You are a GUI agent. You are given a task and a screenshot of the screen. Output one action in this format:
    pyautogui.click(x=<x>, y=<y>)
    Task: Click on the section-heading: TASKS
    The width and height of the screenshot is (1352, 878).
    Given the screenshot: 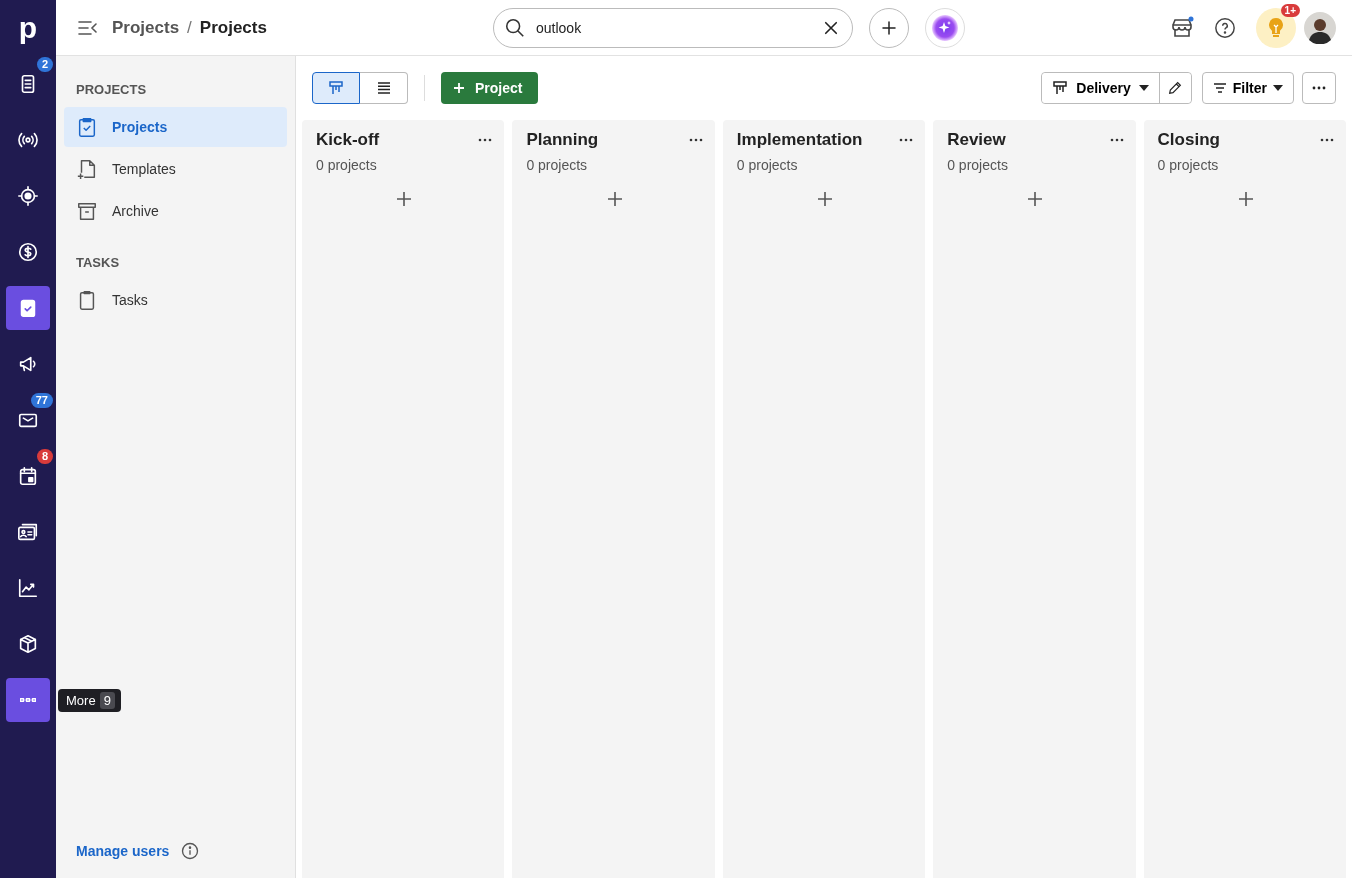 What is the action you would take?
    pyautogui.click(x=98, y=263)
    